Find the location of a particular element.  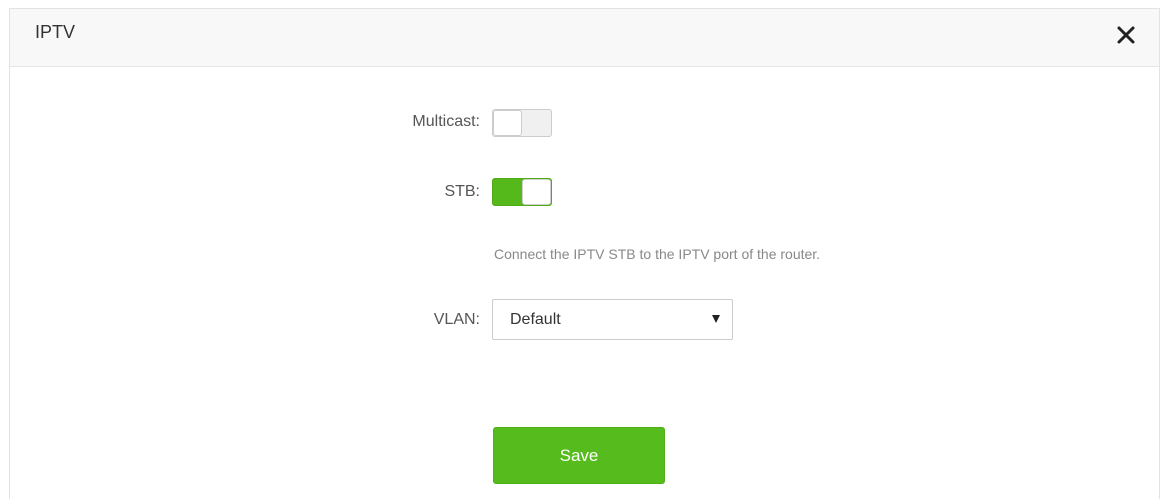

dropdown-arrow-icon is located at coordinates (716, 319).